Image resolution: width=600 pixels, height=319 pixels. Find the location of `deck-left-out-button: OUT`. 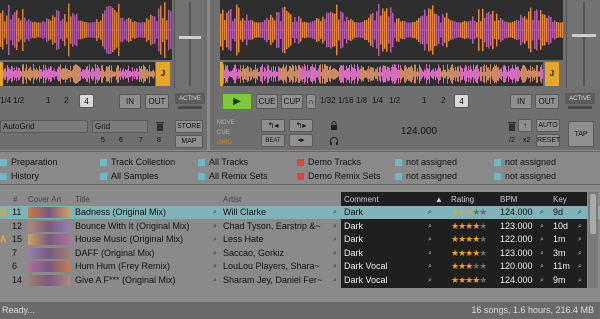

deck-left-out-button: OUT is located at coordinates (157, 101).